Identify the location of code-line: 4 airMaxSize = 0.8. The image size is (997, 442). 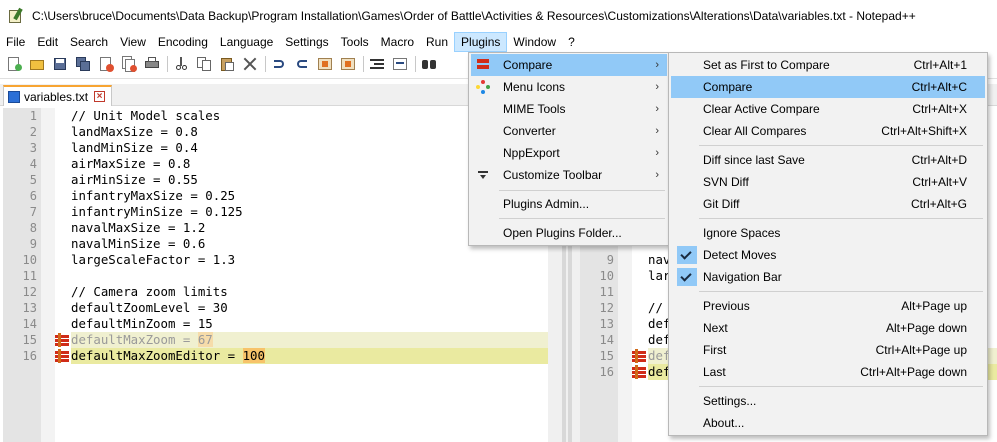
(275, 164).